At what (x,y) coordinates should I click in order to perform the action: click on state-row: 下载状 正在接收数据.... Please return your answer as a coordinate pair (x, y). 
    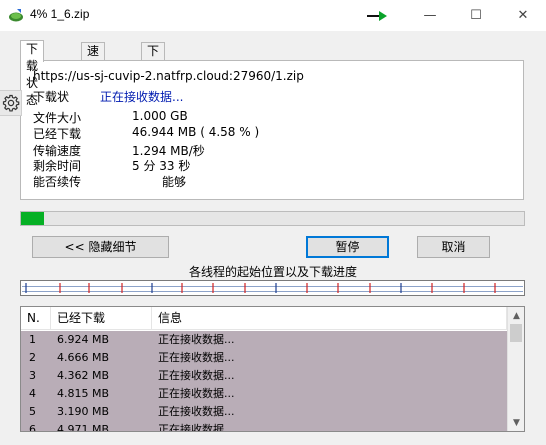
    Looking at the image, I should click on (271, 96).